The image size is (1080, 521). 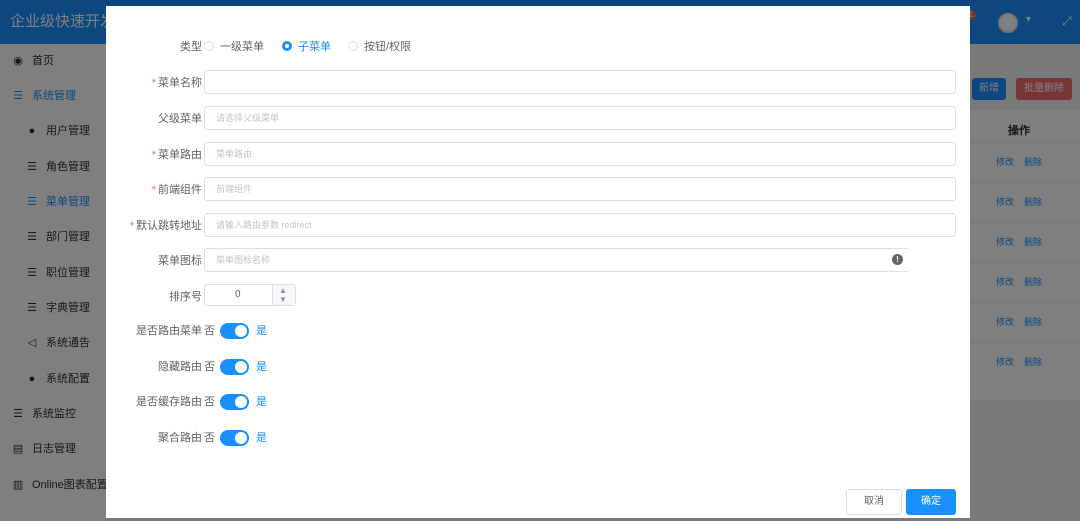 I want to click on aggregate-route-switch, so click(x=234, y=438).